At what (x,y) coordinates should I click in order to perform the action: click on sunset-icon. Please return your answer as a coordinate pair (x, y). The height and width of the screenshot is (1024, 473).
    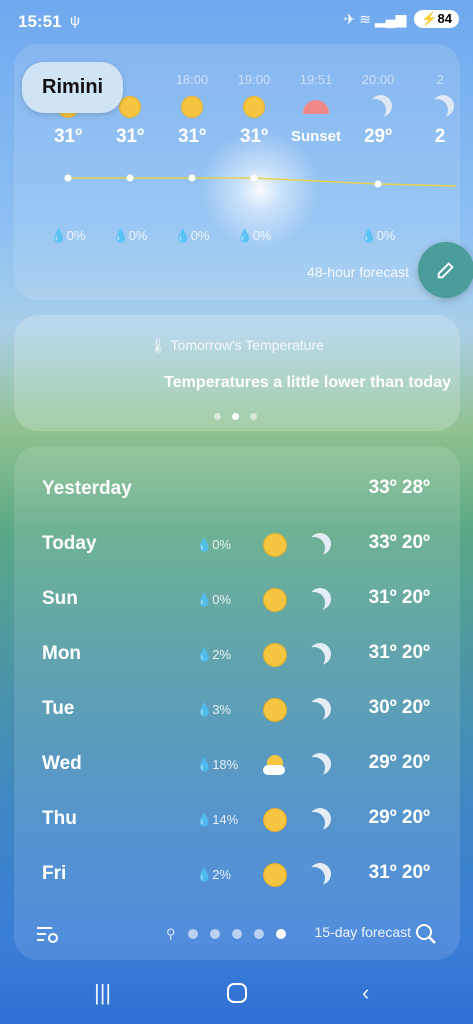
    Looking at the image, I should click on (316, 107).